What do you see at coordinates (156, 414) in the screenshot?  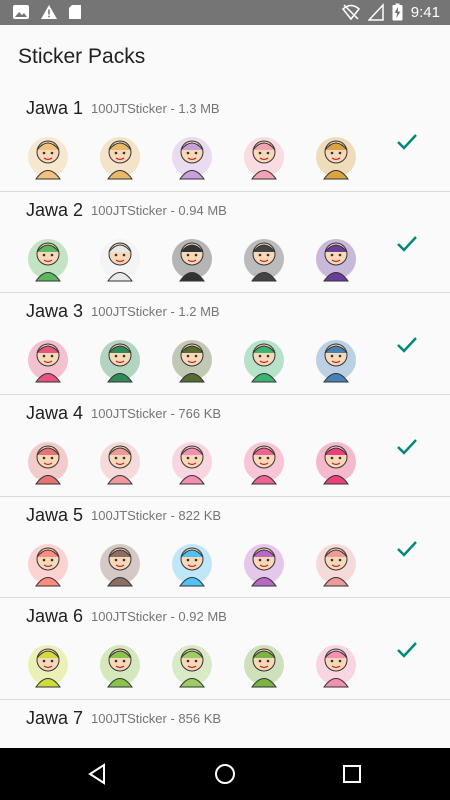 I see `pack-publisher-size: 100JTSticker - 766 KB` at bounding box center [156, 414].